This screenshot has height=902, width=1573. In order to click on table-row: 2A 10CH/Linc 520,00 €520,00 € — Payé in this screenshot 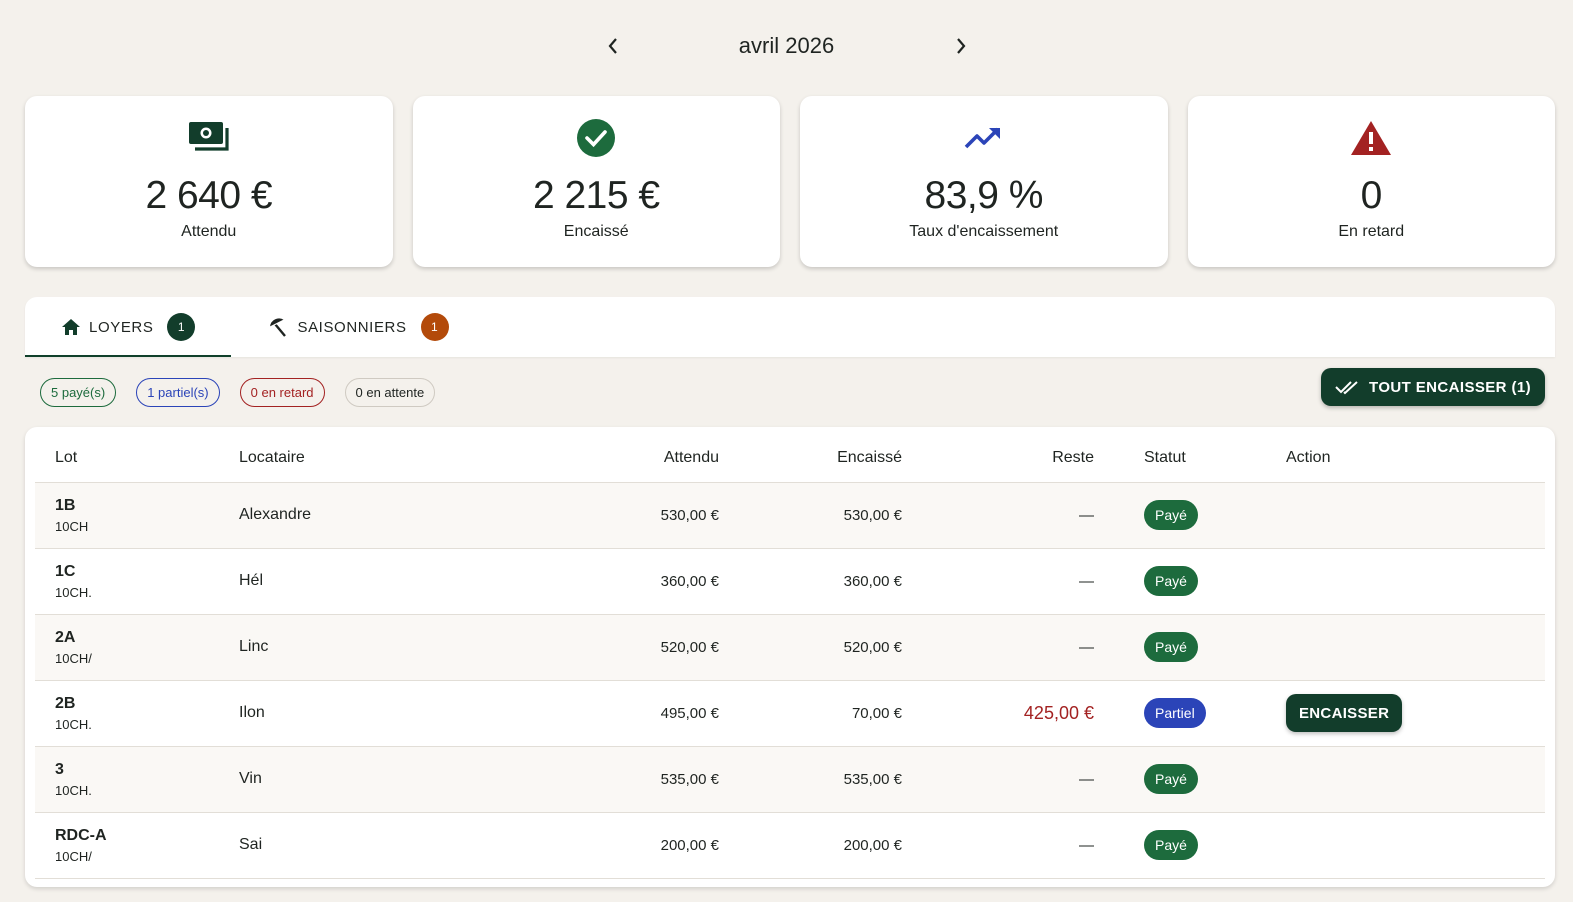, I will do `click(790, 647)`.